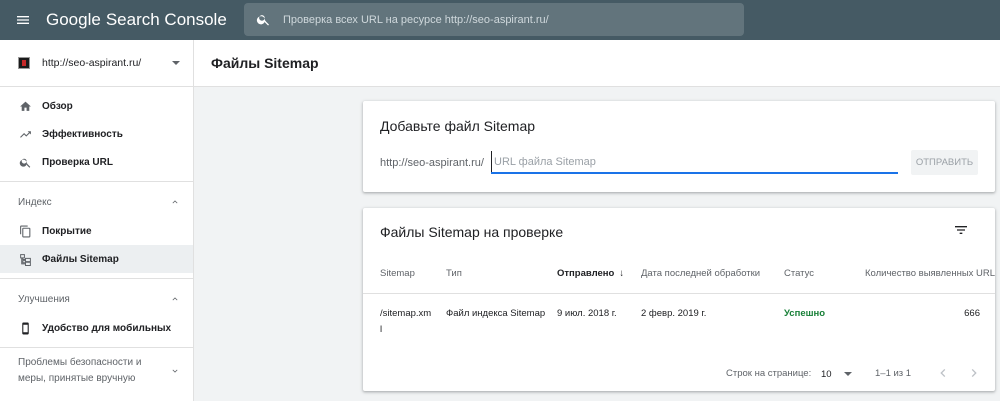  Describe the element at coordinates (930, 273) in the screenshot. I see `column-header-discovered-urls: Количество выявленных URL` at that location.